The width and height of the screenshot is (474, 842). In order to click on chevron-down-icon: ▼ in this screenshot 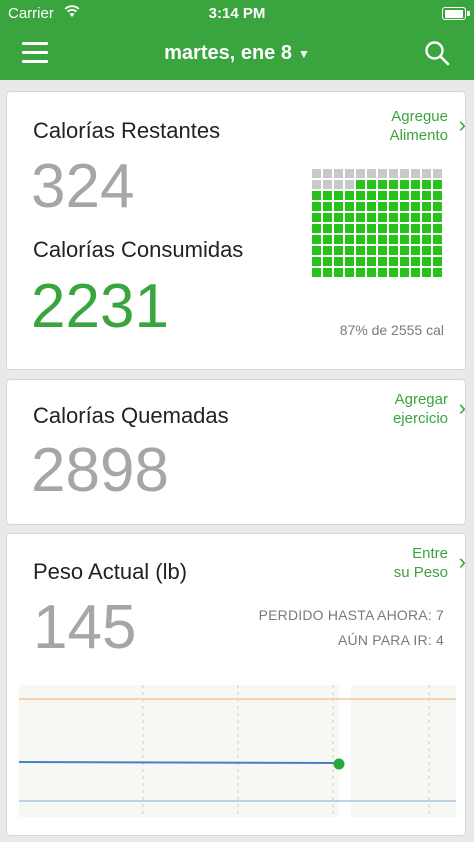, I will do `click(303, 53)`.